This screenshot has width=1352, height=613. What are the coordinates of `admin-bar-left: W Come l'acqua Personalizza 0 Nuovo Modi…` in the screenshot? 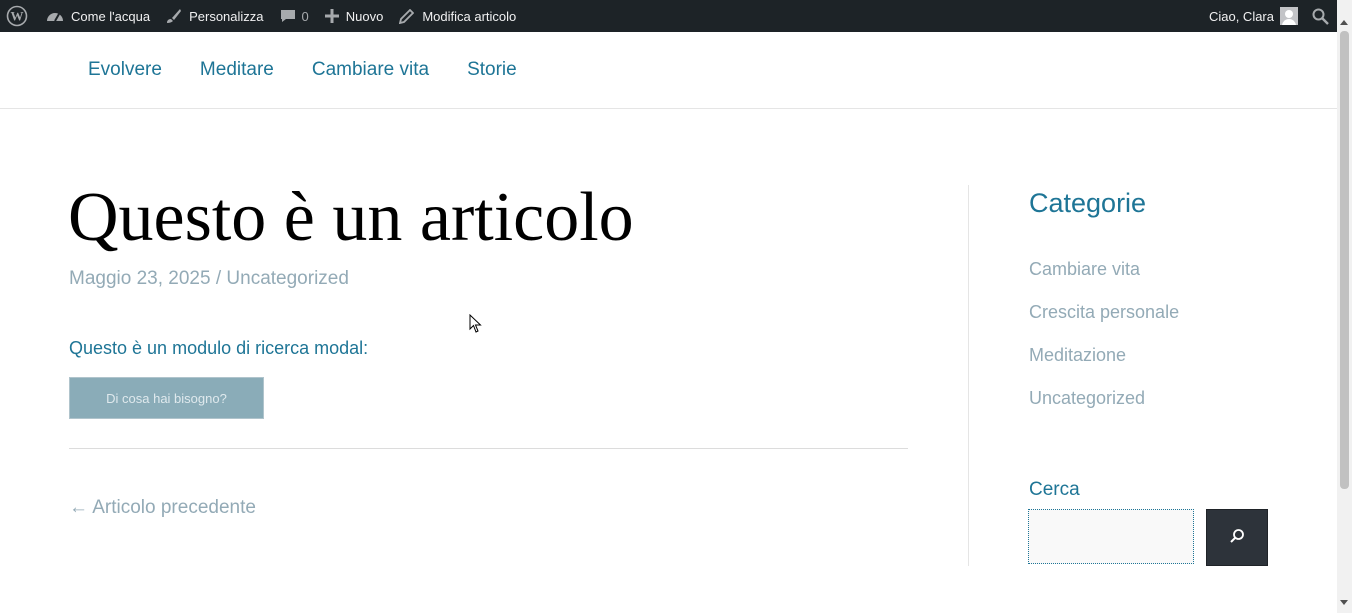 It's located at (262, 16).